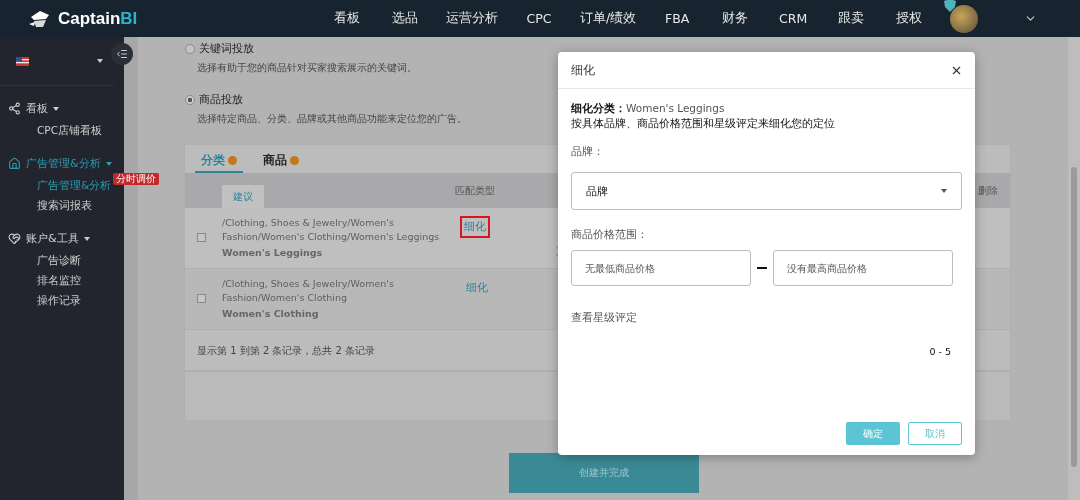  I want to click on dialog-title: 细化, so click(583, 70).